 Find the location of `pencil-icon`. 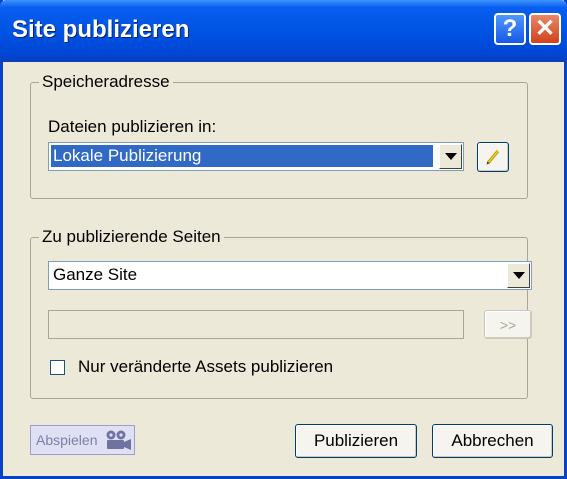

pencil-icon is located at coordinates (493, 157).